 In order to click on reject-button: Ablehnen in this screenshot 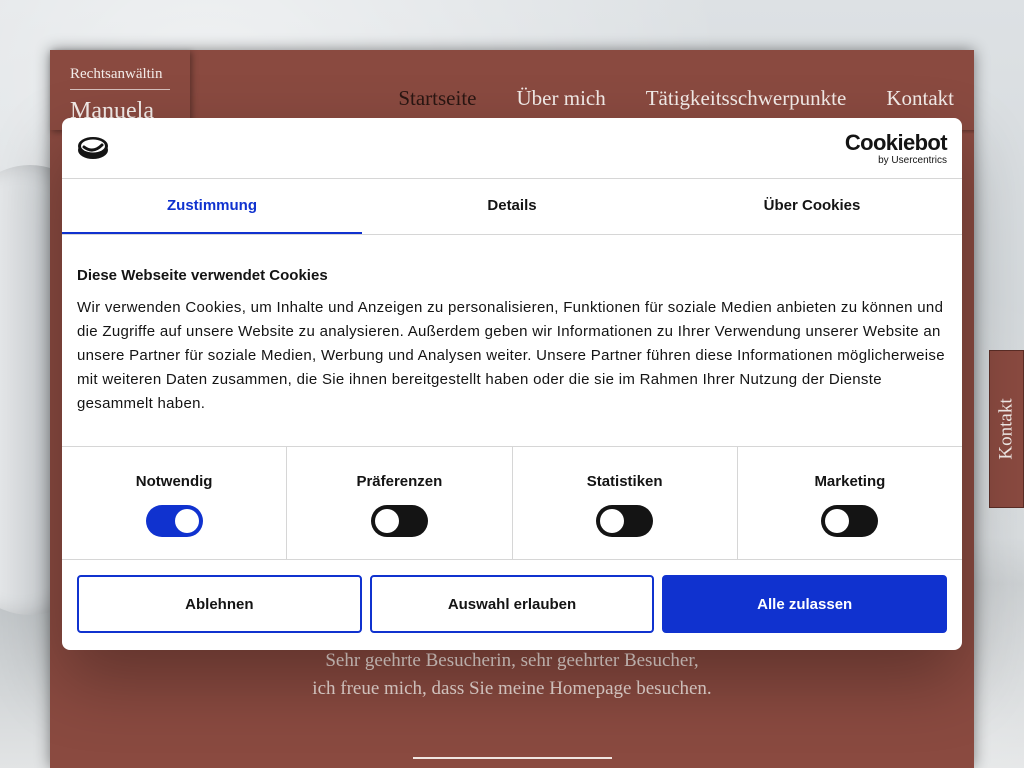, I will do `click(219, 604)`.